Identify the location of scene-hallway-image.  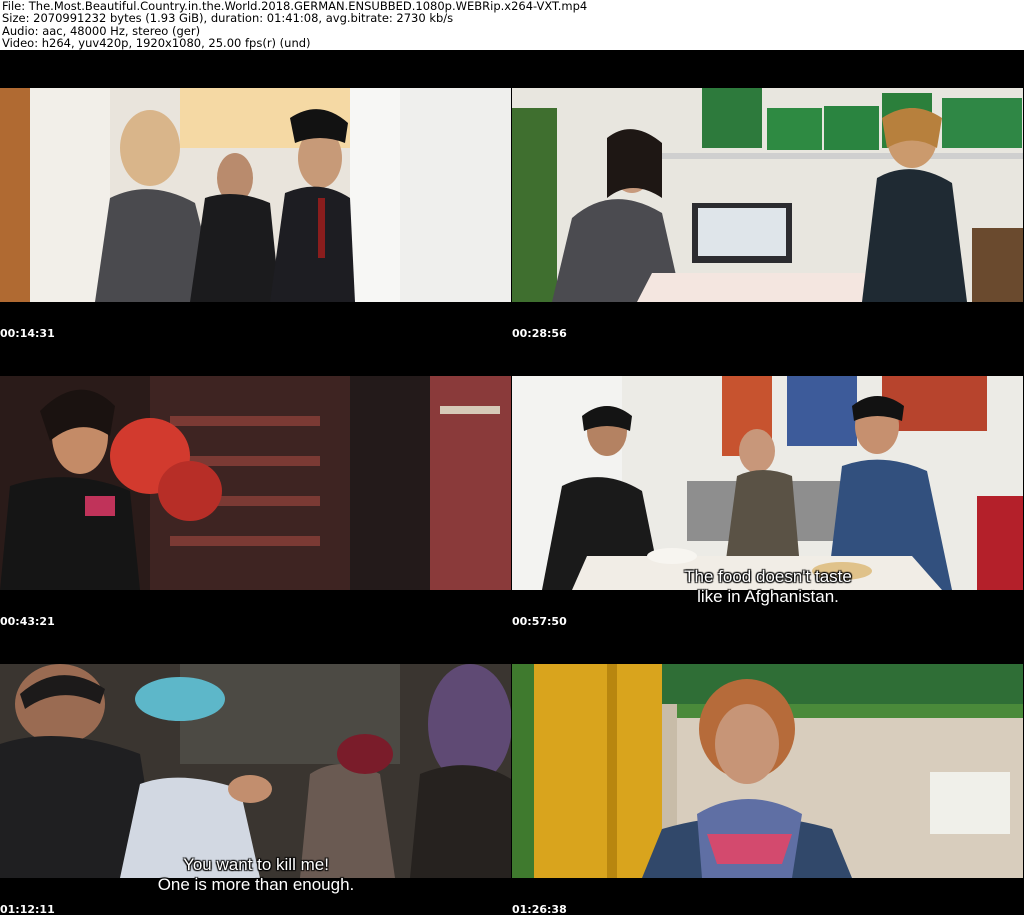
(255, 195).